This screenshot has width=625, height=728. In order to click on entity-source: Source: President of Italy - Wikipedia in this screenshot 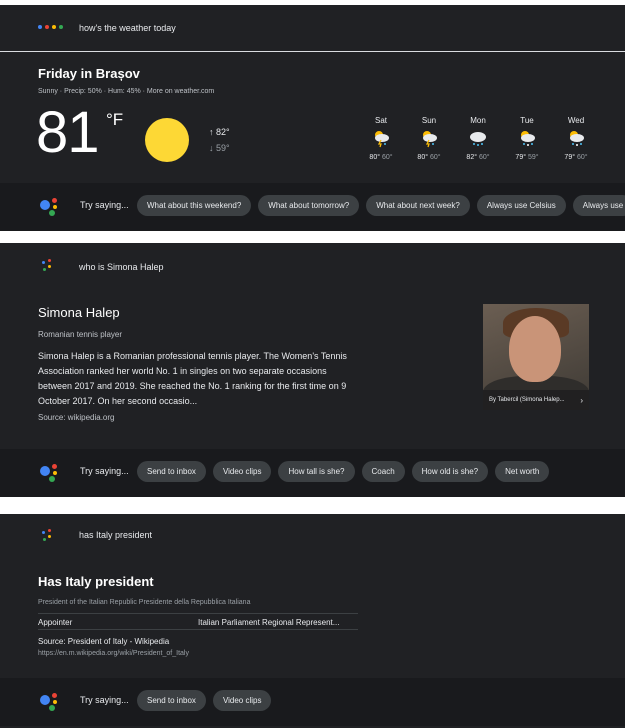, I will do `click(103, 641)`.